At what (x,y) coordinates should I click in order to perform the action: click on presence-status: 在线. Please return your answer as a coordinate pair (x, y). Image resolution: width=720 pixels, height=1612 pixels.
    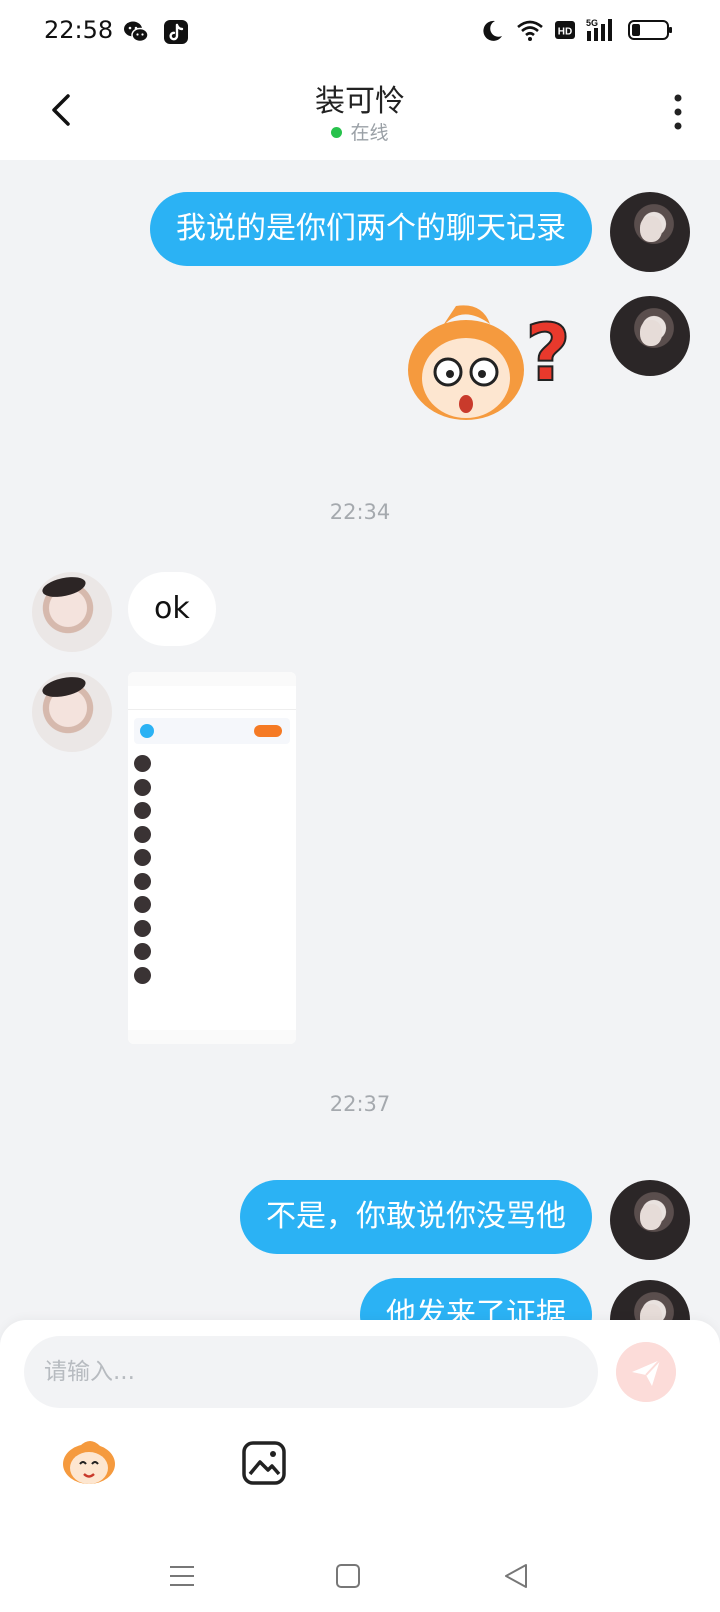
    Looking at the image, I should click on (360, 131).